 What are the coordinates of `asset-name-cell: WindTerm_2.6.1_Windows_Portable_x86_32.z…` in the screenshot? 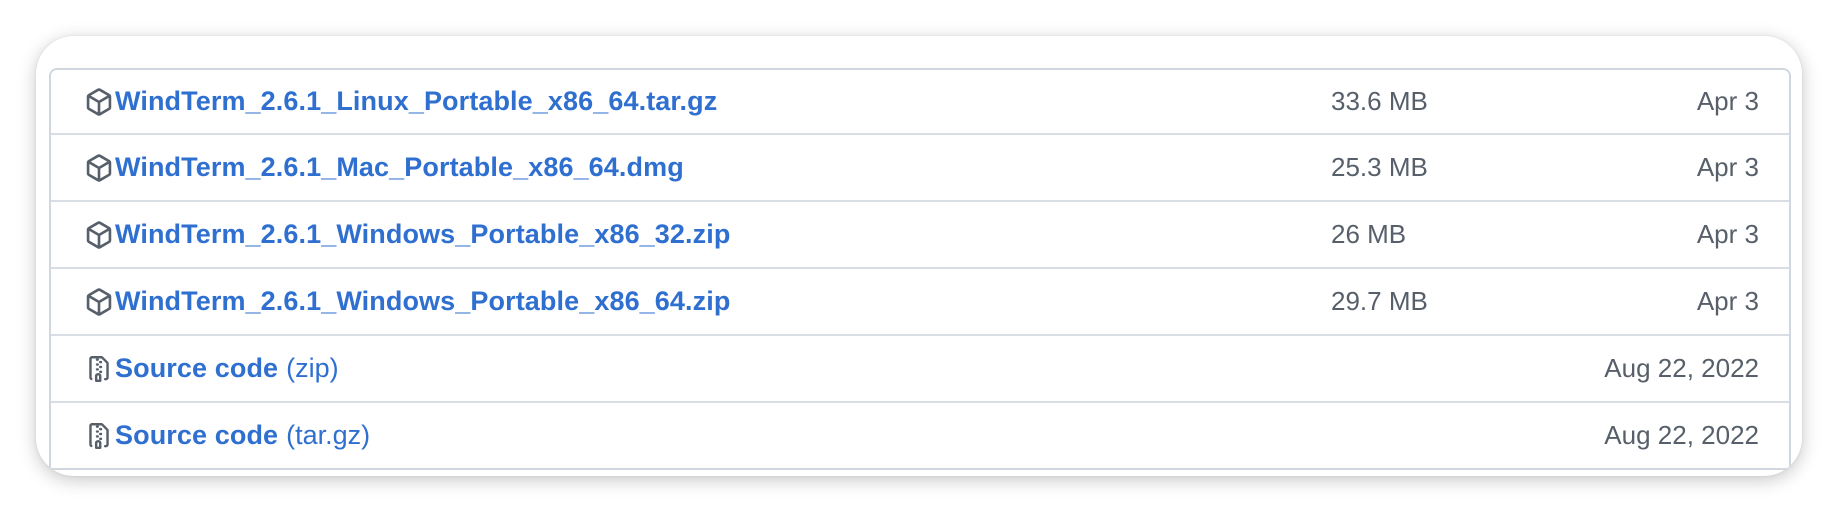 It's located at (407, 234).